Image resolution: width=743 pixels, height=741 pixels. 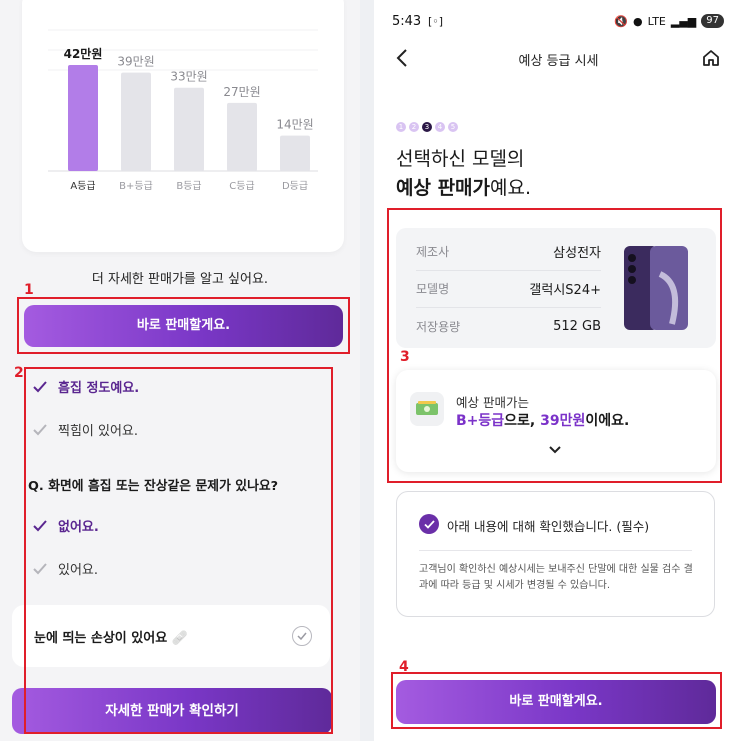 What do you see at coordinates (135, 62) in the screenshot?
I see `bar-value-label: 39만원` at bounding box center [135, 62].